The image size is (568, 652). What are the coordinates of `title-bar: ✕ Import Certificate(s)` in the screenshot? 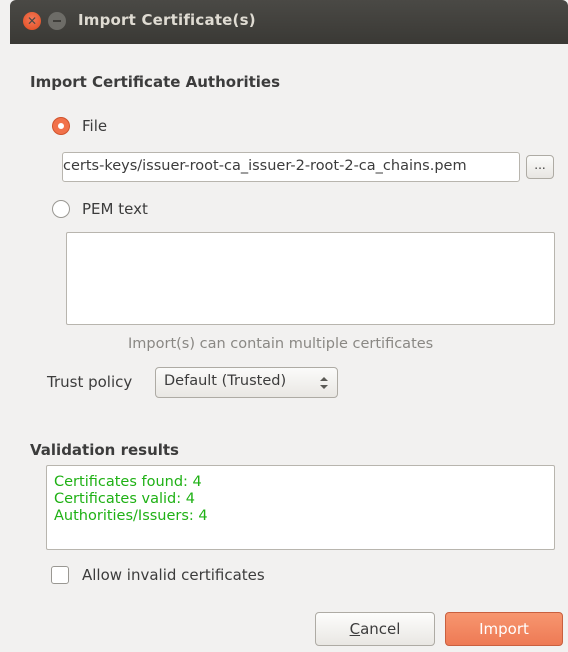 It's located at (289, 22).